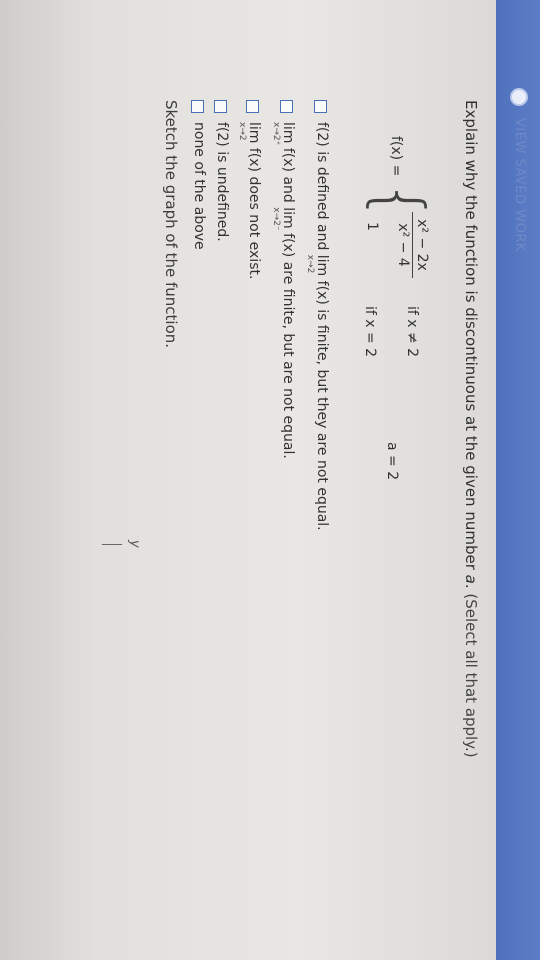 The width and height of the screenshot is (540, 960). What do you see at coordinates (372, 226) in the screenshot?
I see `piece-two-value: 1` at bounding box center [372, 226].